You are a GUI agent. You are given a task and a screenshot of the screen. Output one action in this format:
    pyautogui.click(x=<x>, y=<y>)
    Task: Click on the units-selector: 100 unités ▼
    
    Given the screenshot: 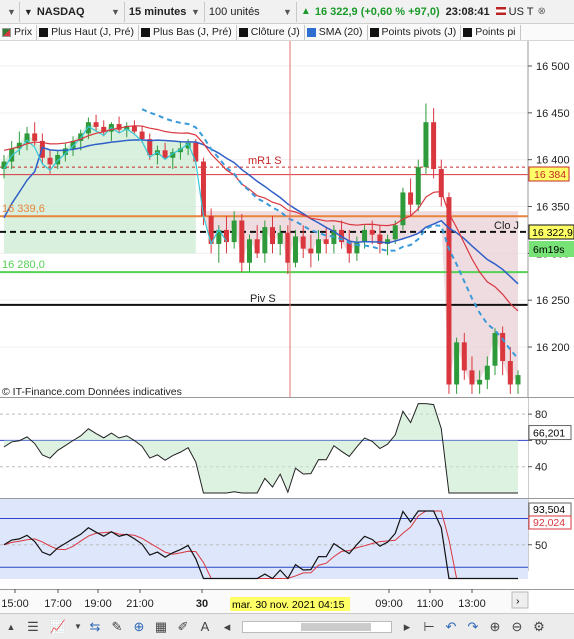 What is the action you would take?
    pyautogui.click(x=251, y=11)
    